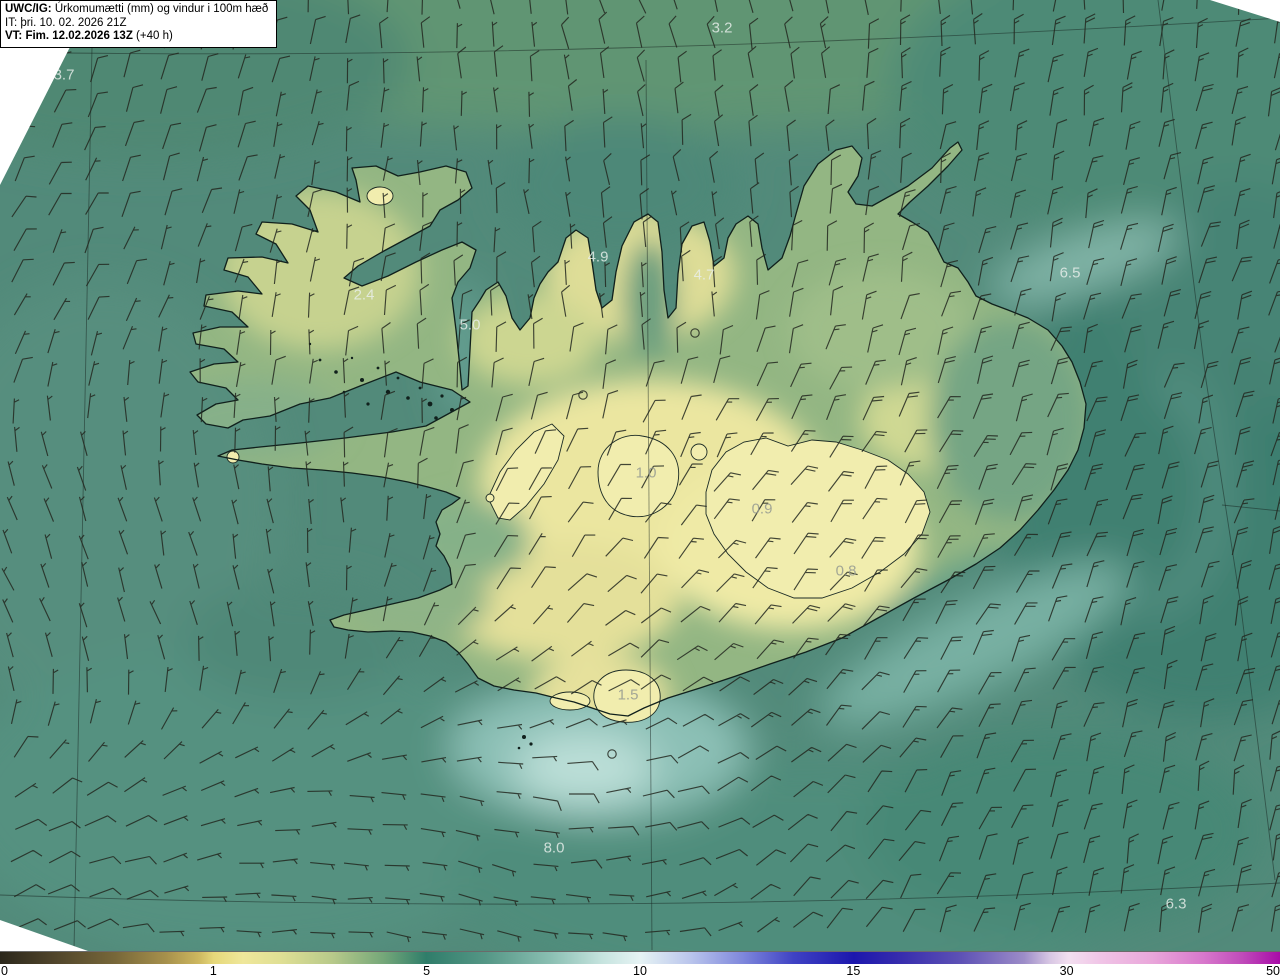  I want to click on contour-label: 2.4, so click(364, 295).